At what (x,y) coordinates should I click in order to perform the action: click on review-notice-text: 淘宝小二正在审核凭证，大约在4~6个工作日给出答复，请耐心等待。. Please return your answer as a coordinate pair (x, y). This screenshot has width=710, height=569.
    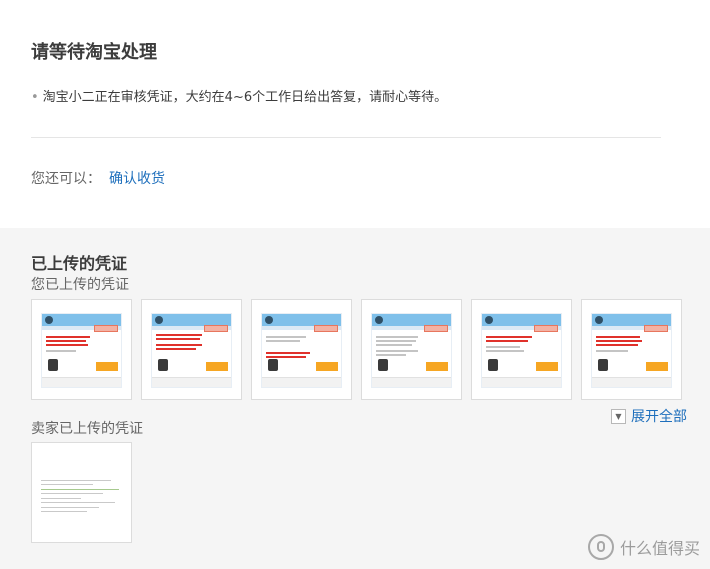
    Looking at the image, I should click on (245, 97).